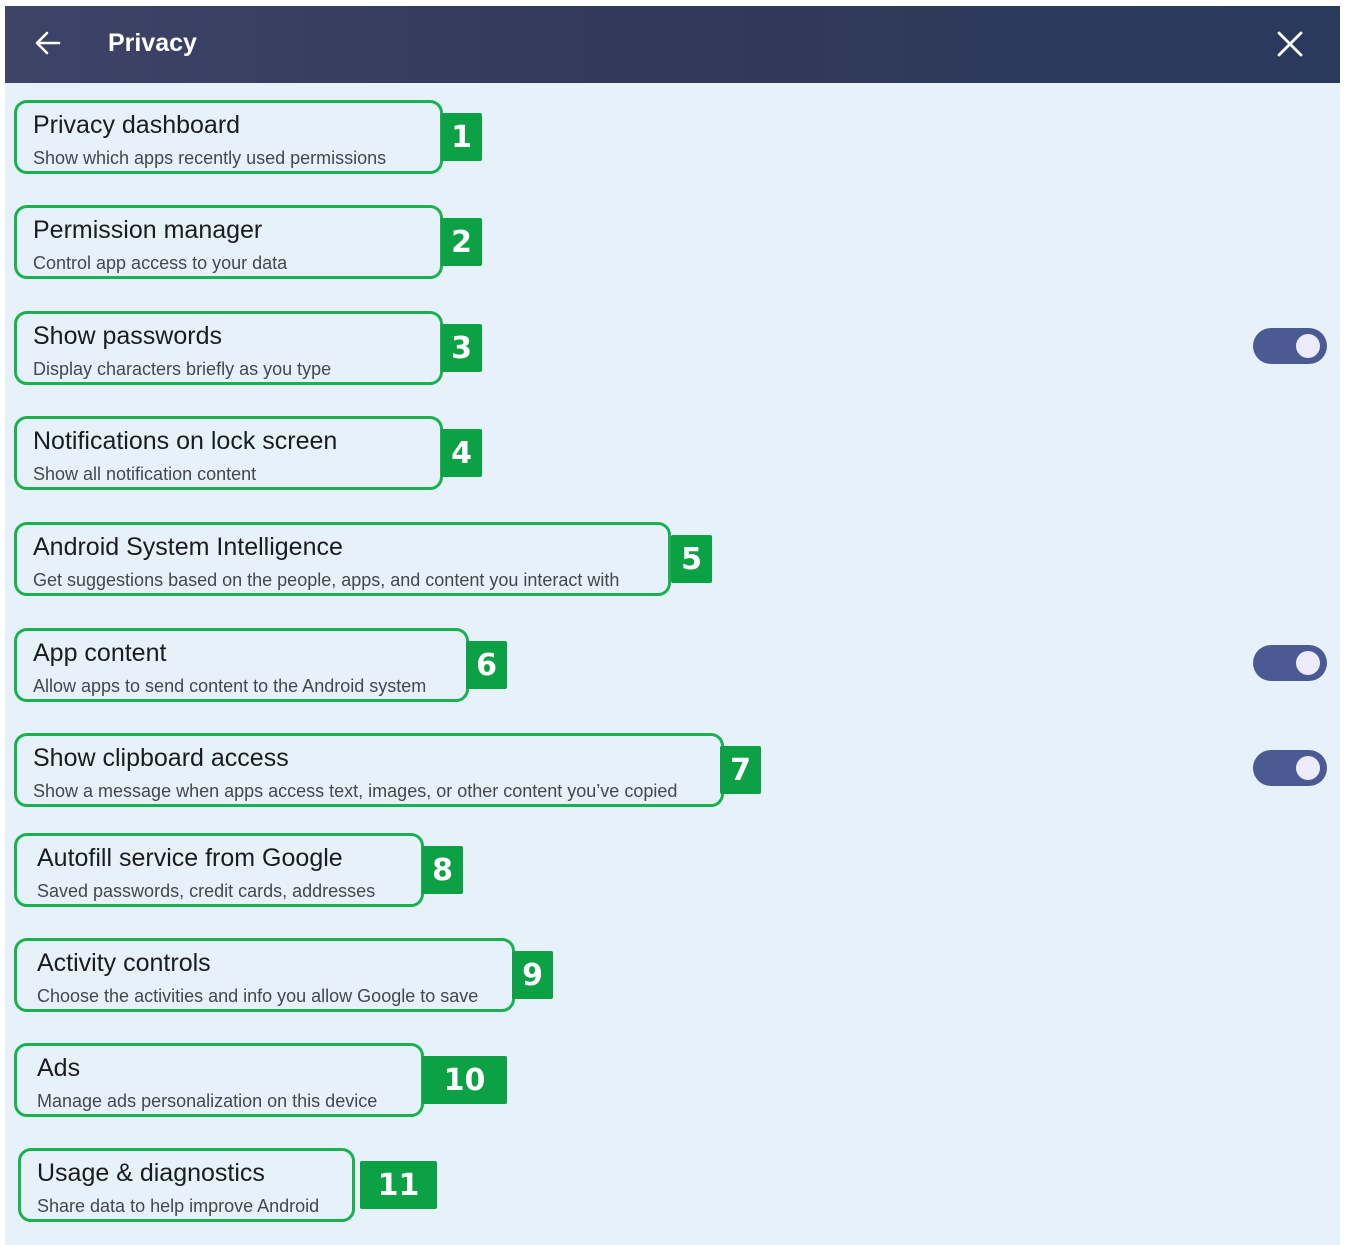  I want to click on number-badge: 4, so click(461, 453).